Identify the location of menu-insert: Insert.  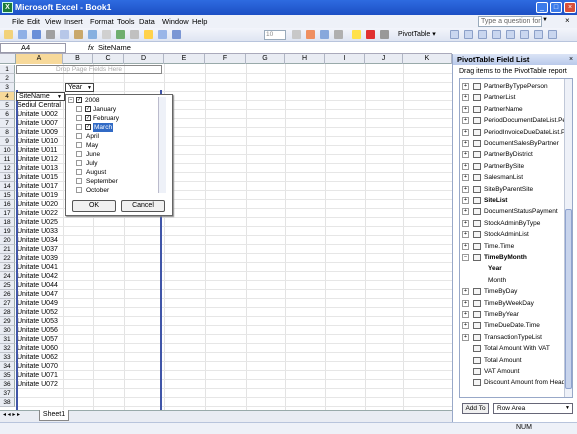
(73, 21).